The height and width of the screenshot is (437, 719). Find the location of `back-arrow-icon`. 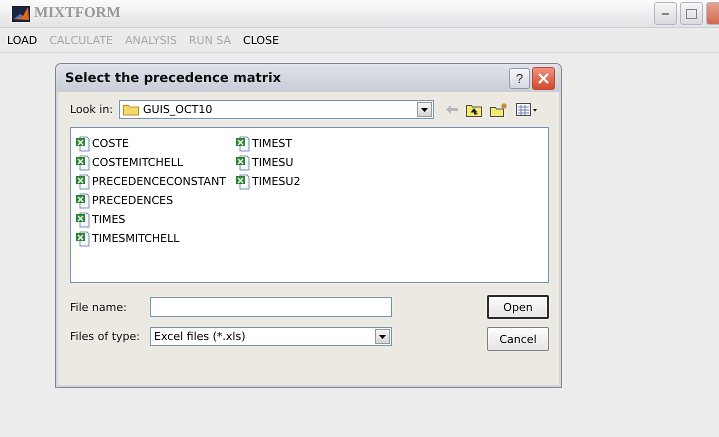

back-arrow-icon is located at coordinates (452, 109).